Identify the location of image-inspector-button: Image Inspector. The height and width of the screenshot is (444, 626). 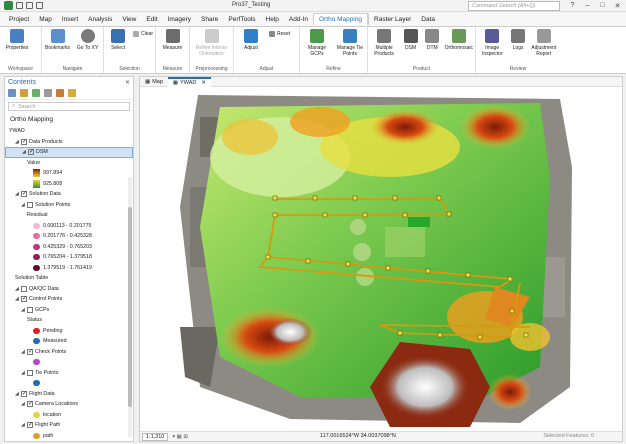
(492, 47).